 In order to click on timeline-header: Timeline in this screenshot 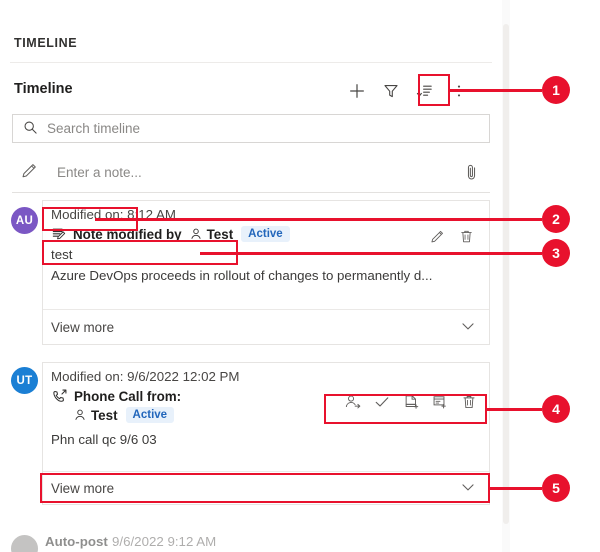, I will do `click(246, 93)`.